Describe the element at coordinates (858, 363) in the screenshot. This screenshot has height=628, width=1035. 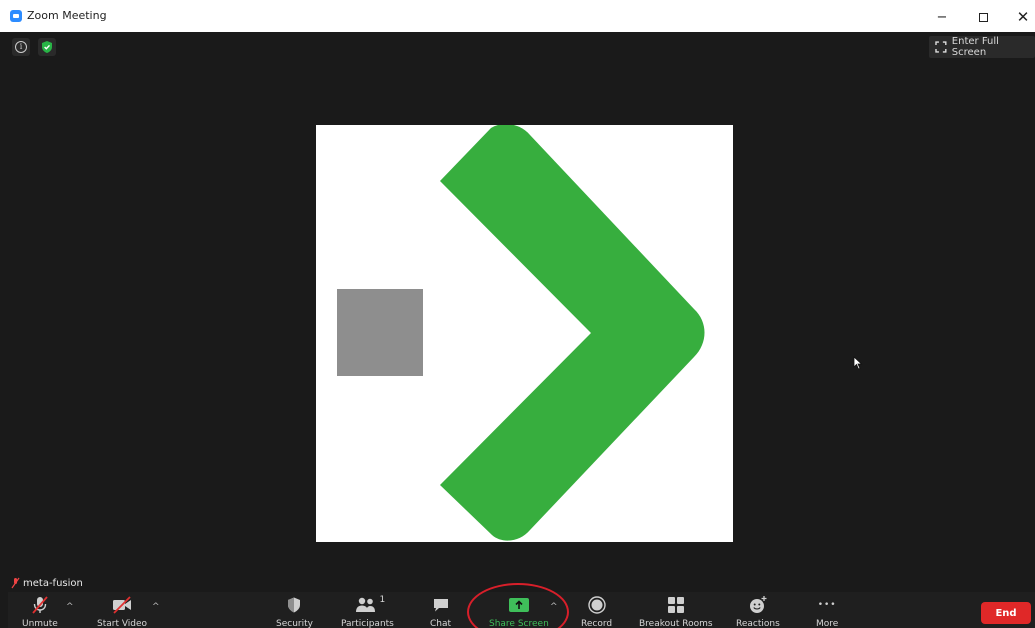
I see `mouse-cursor-icon` at that location.